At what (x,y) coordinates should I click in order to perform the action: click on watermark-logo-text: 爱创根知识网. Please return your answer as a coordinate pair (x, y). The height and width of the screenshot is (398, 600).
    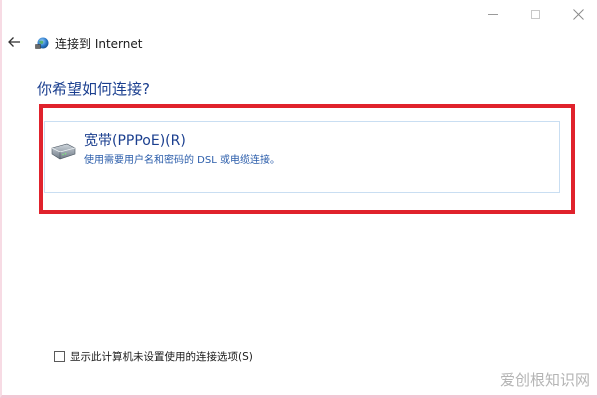
    Looking at the image, I should click on (544, 380).